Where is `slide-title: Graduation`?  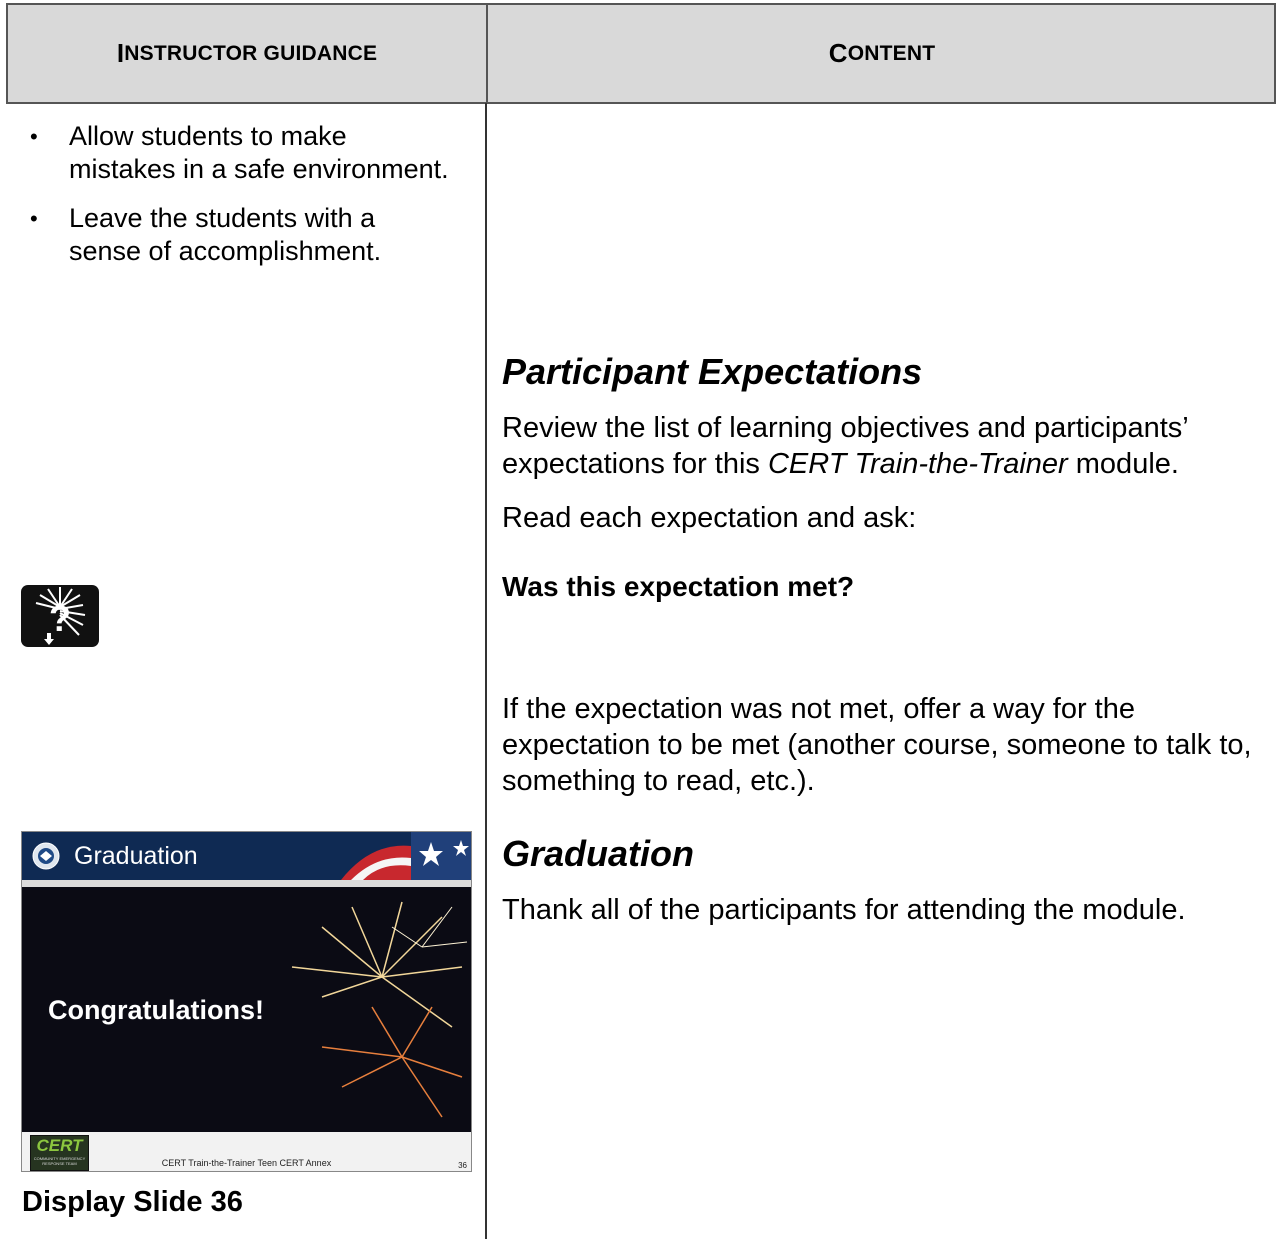 slide-title: Graduation is located at coordinates (136, 856).